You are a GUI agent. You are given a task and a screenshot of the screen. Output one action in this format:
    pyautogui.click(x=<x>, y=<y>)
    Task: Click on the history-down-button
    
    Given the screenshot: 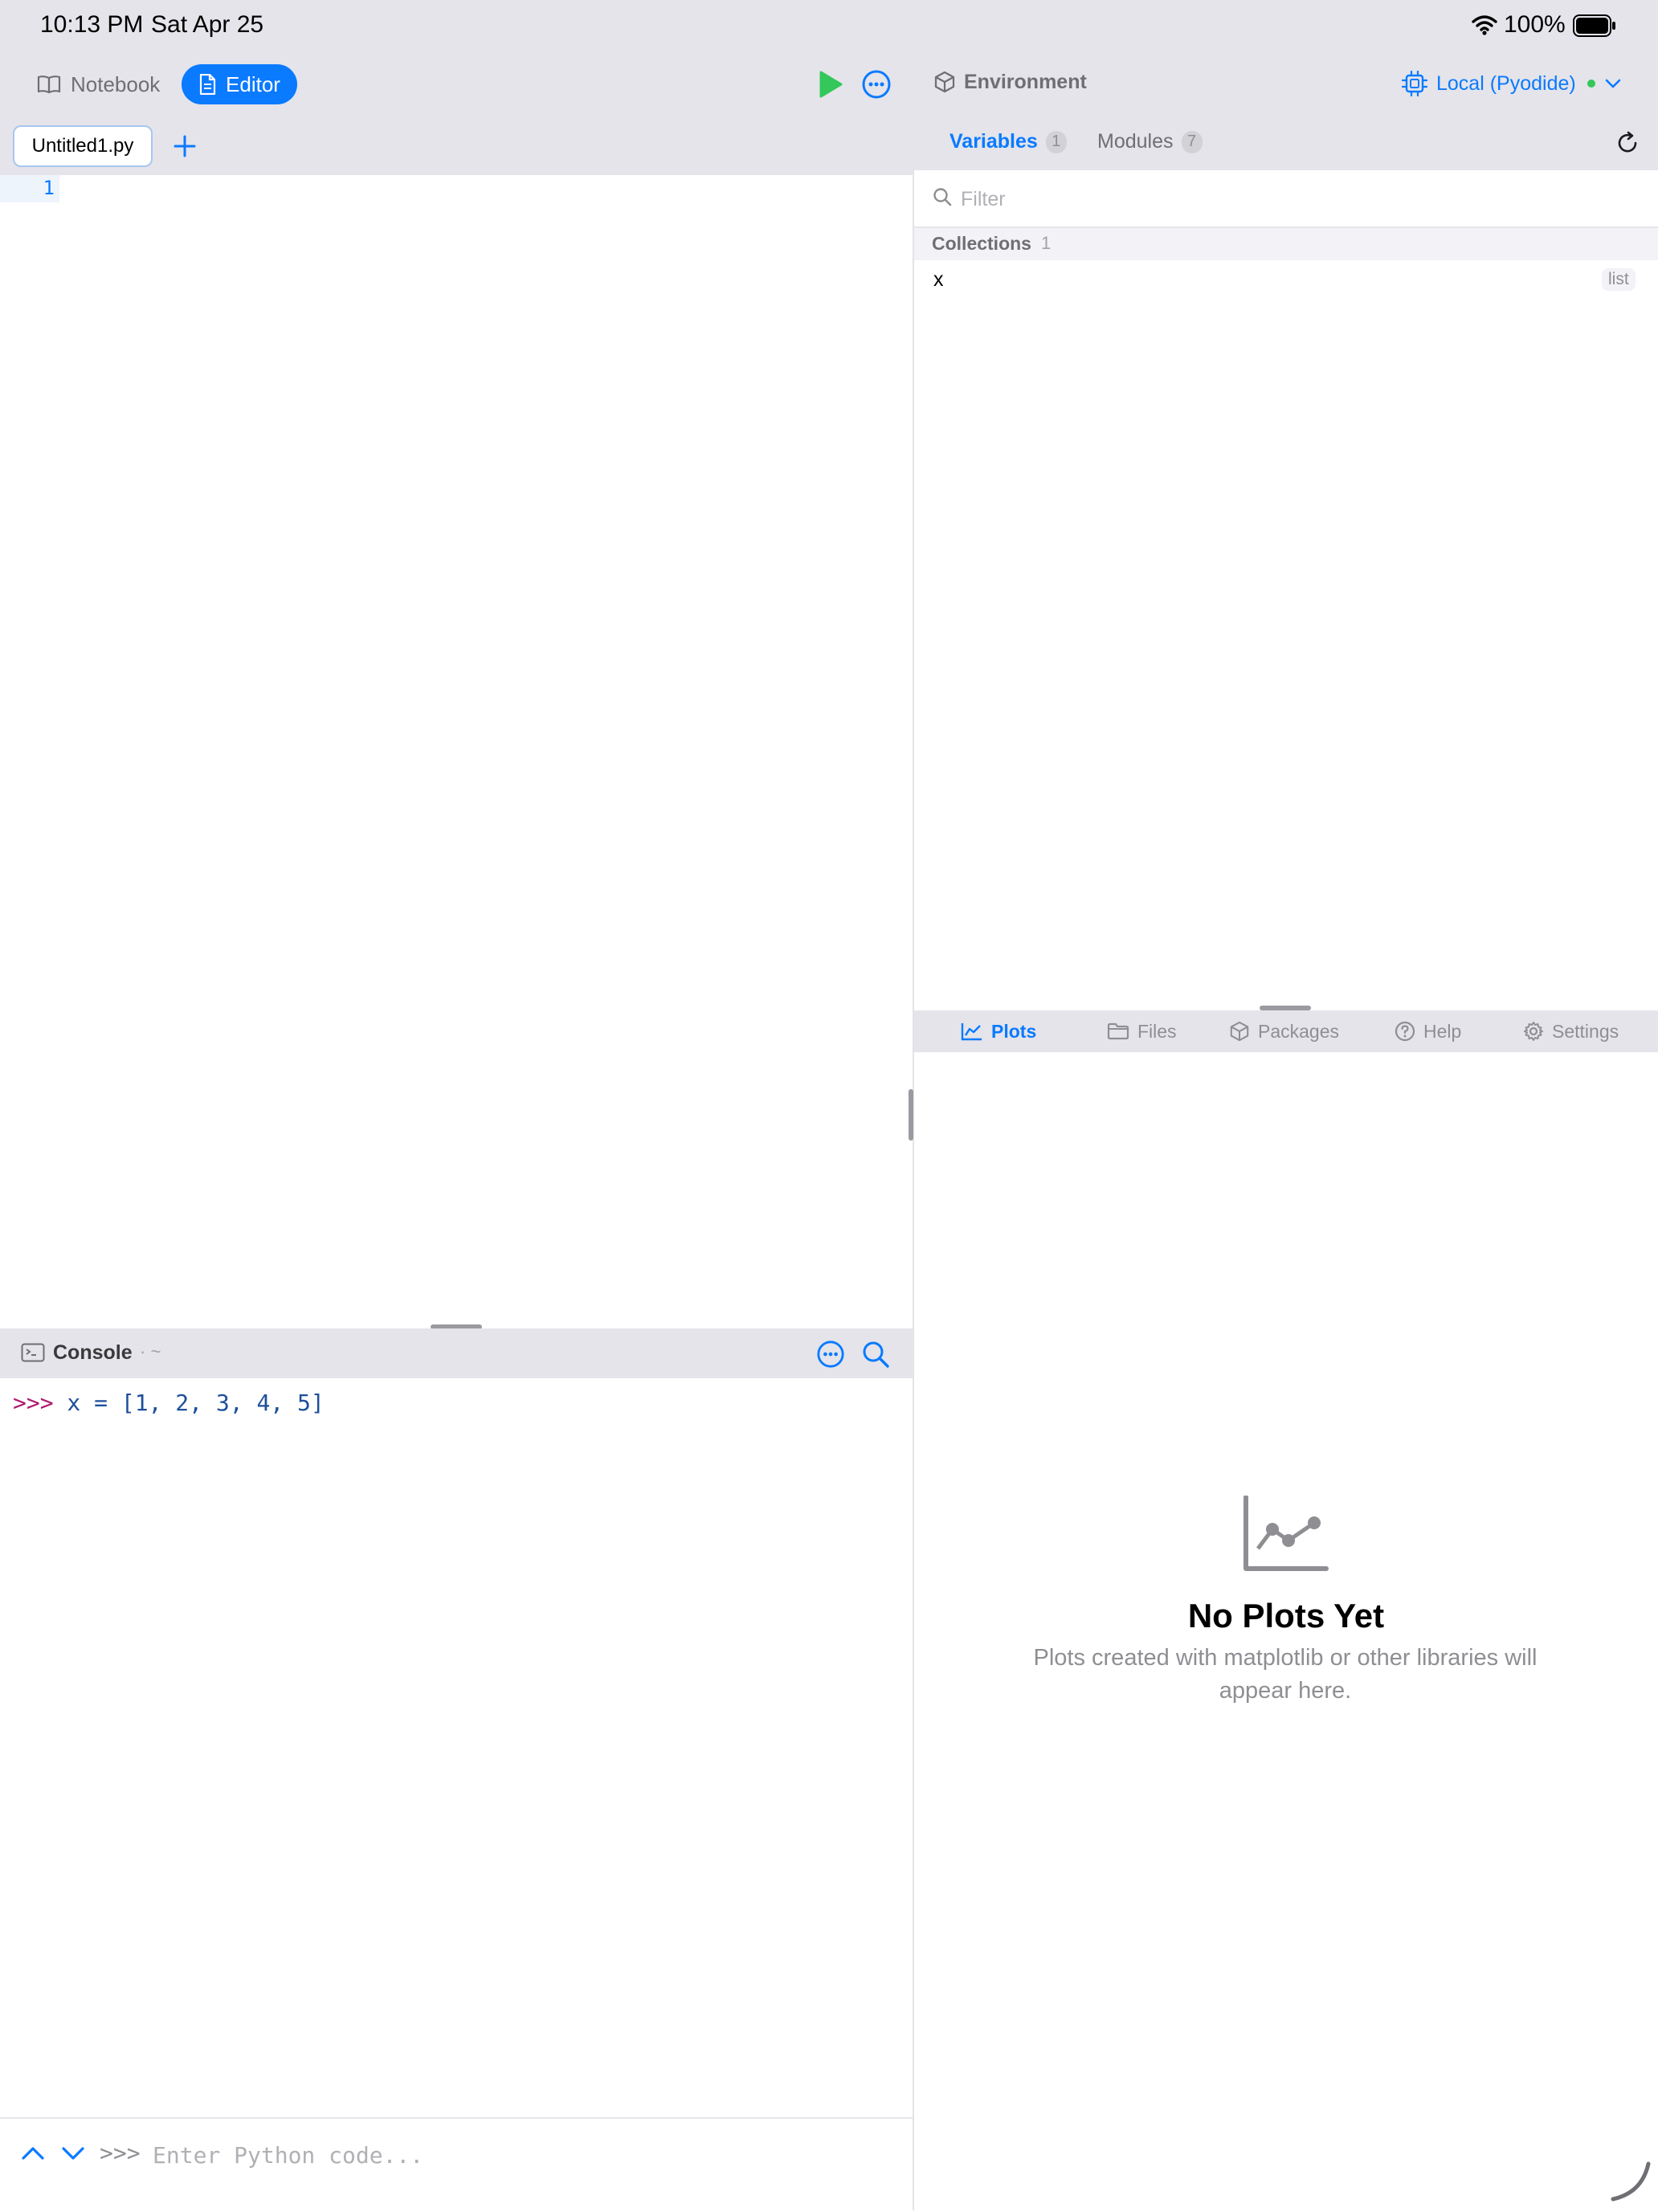 What is the action you would take?
    pyautogui.click(x=73, y=2153)
    